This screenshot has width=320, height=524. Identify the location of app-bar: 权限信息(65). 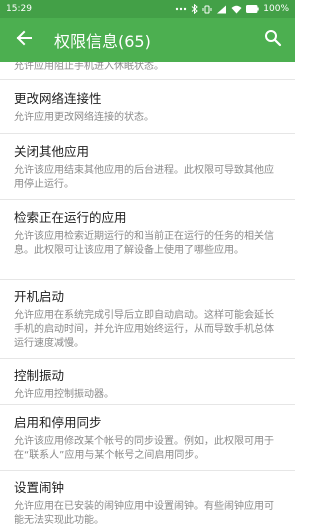
(147, 40).